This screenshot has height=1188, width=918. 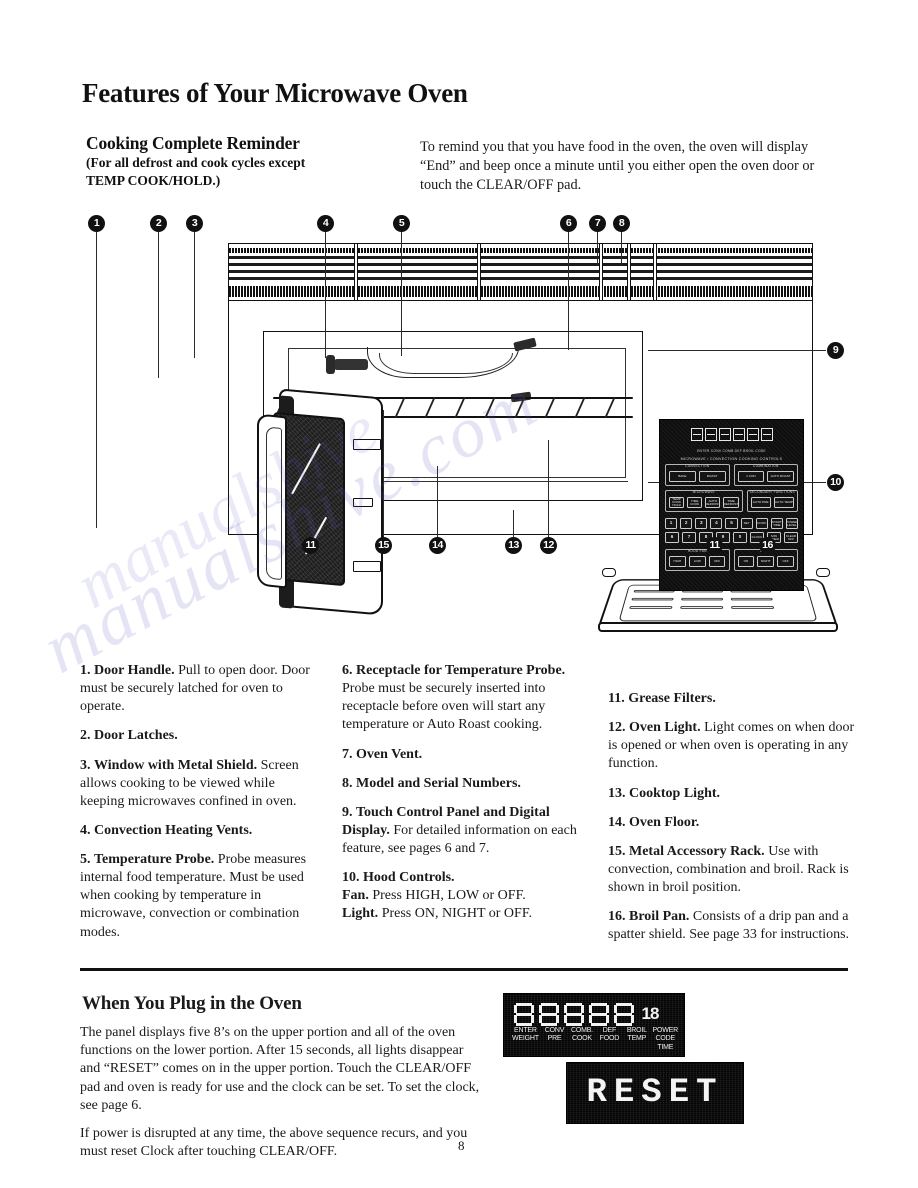 What do you see at coordinates (554, 1039) in the screenshot?
I see `display-label-conv-pre: CONV PRE` at bounding box center [554, 1039].